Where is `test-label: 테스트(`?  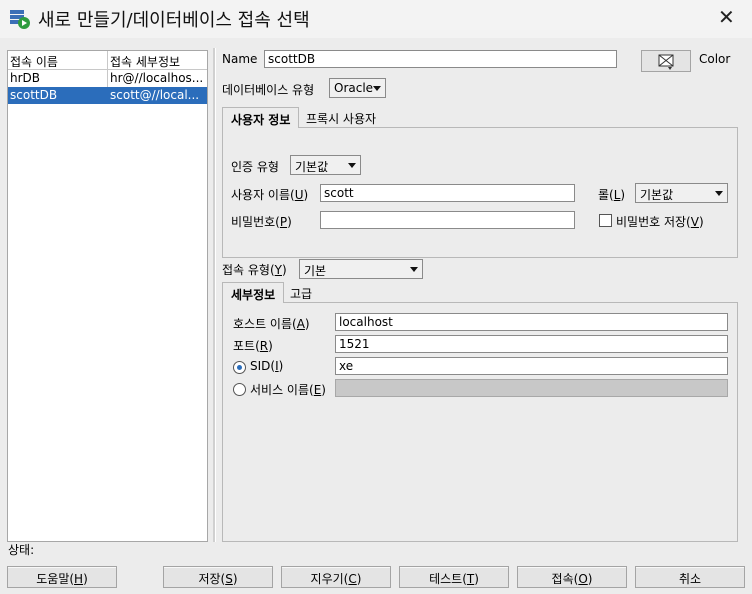 test-label: 테스트( is located at coordinates (448, 579).